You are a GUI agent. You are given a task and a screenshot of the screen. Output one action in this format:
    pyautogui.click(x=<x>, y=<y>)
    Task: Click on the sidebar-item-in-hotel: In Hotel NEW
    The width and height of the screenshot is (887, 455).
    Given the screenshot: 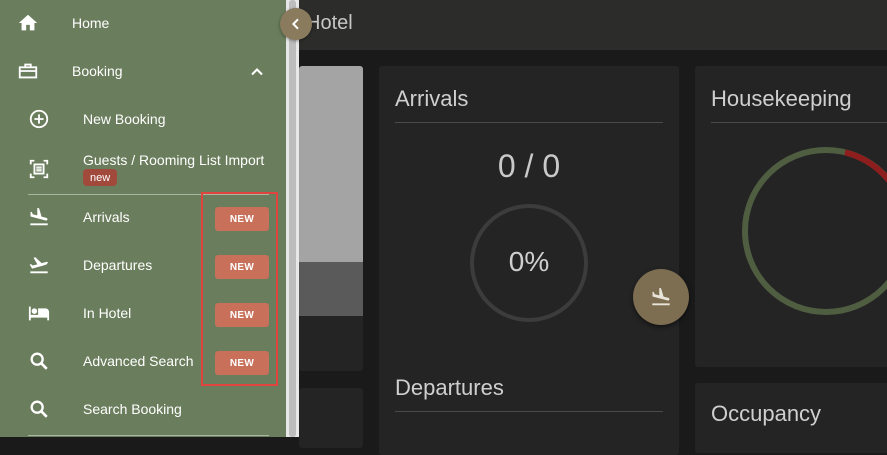 What is the action you would take?
    pyautogui.click(x=143, y=314)
    